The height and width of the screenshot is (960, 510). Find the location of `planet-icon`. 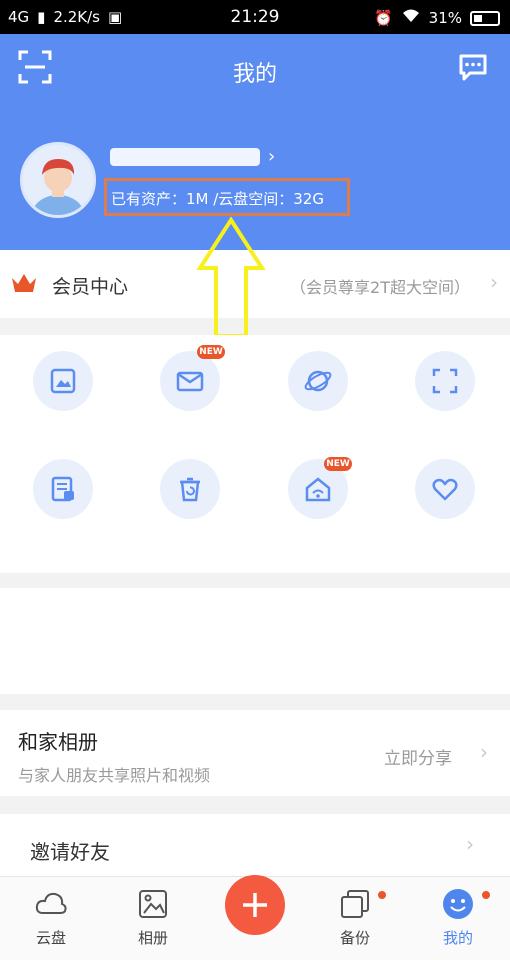

planet-icon is located at coordinates (318, 381).